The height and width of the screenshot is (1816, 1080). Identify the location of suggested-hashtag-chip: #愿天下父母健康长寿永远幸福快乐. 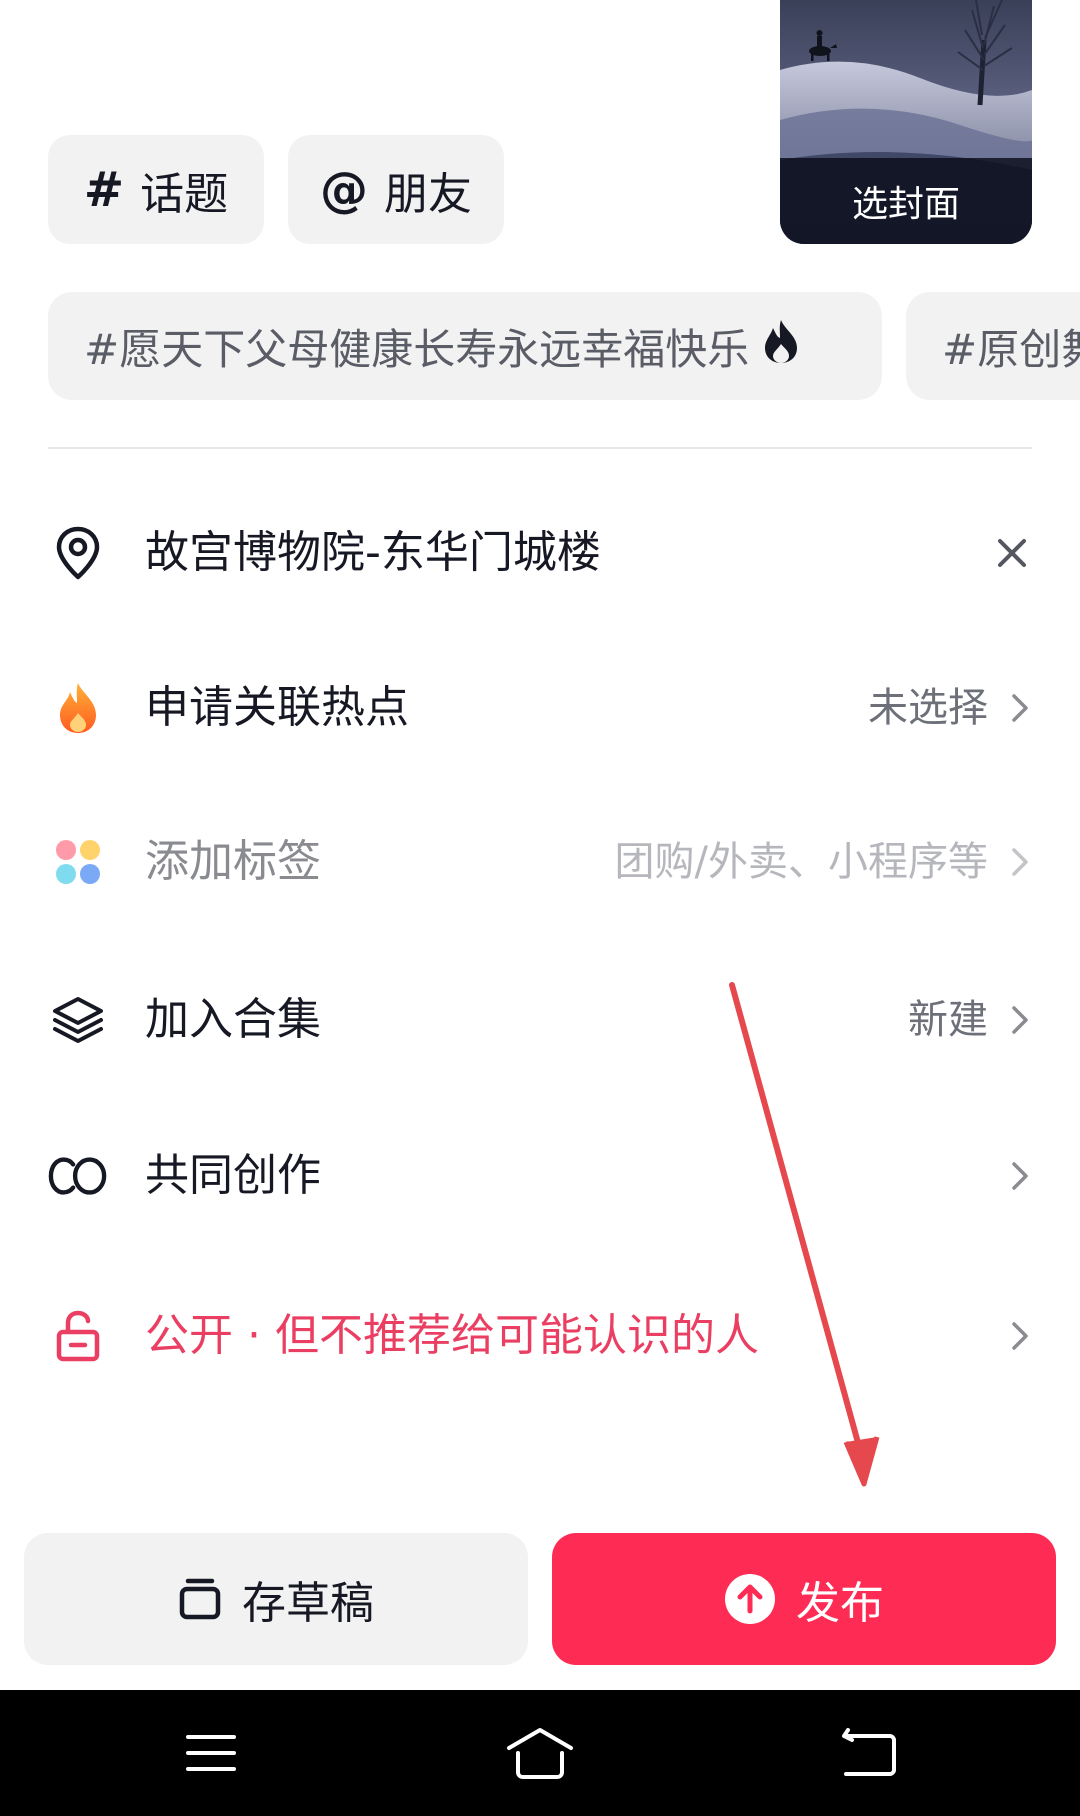
(465, 346).